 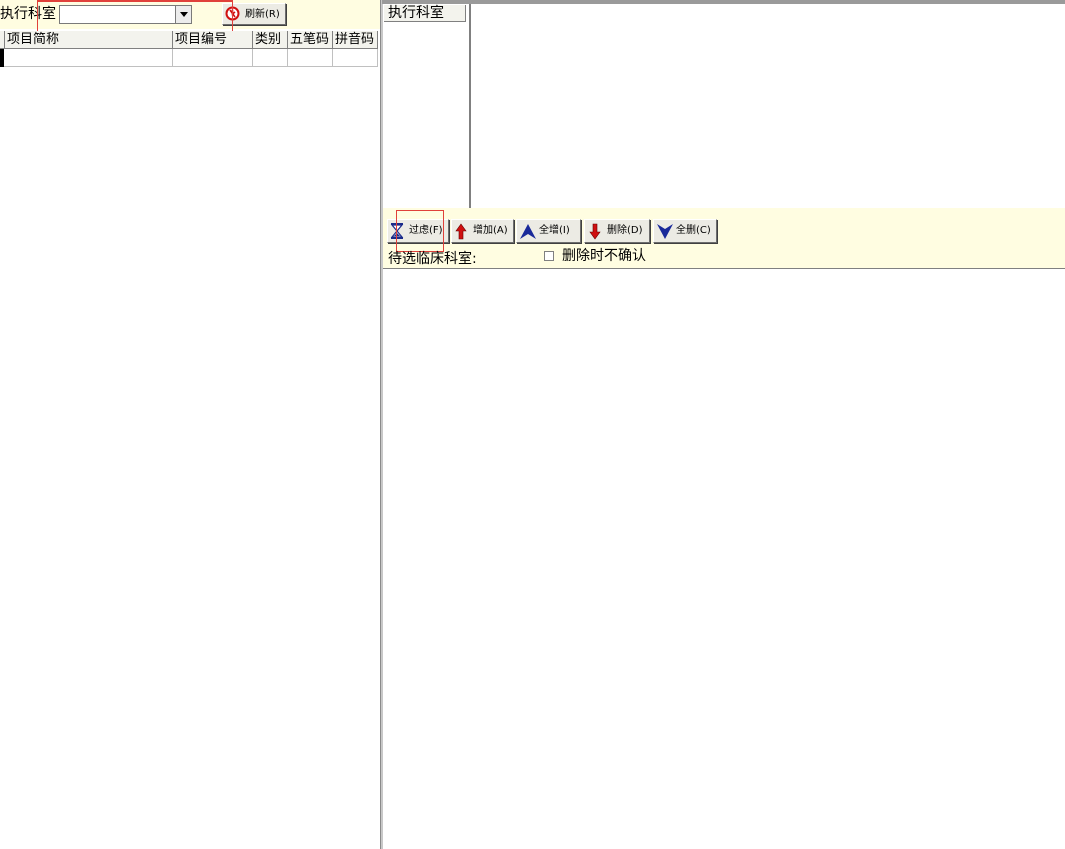 What do you see at coordinates (432, 259) in the screenshot?
I see `pending-dept-label: 待选临床科室:` at bounding box center [432, 259].